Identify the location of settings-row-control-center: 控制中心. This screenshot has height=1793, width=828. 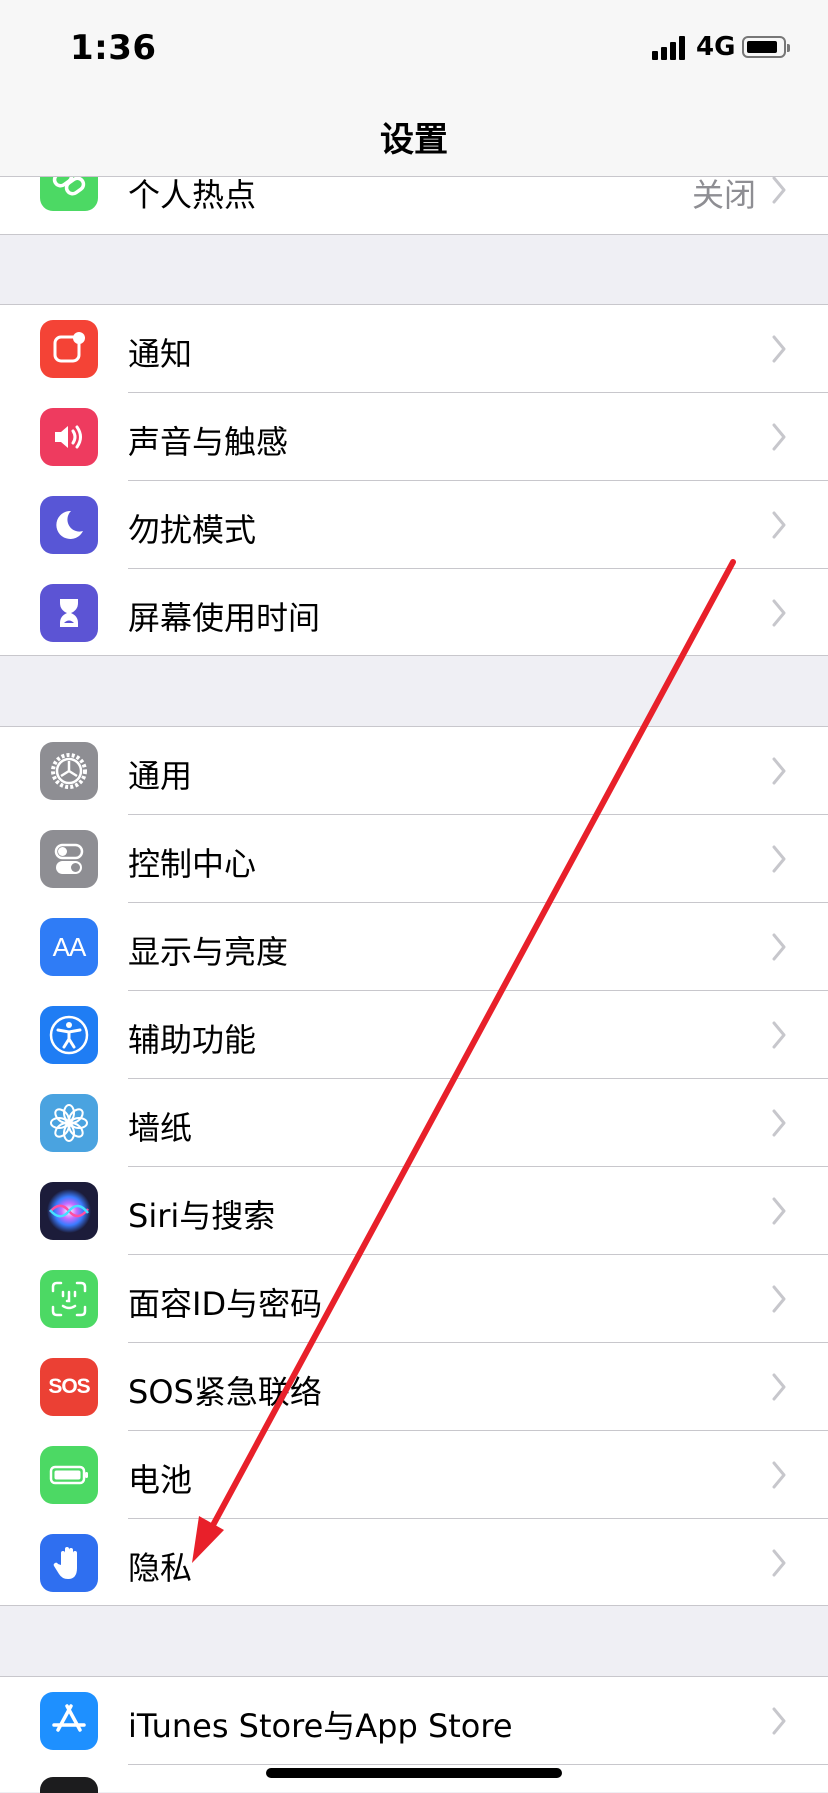
(414, 859).